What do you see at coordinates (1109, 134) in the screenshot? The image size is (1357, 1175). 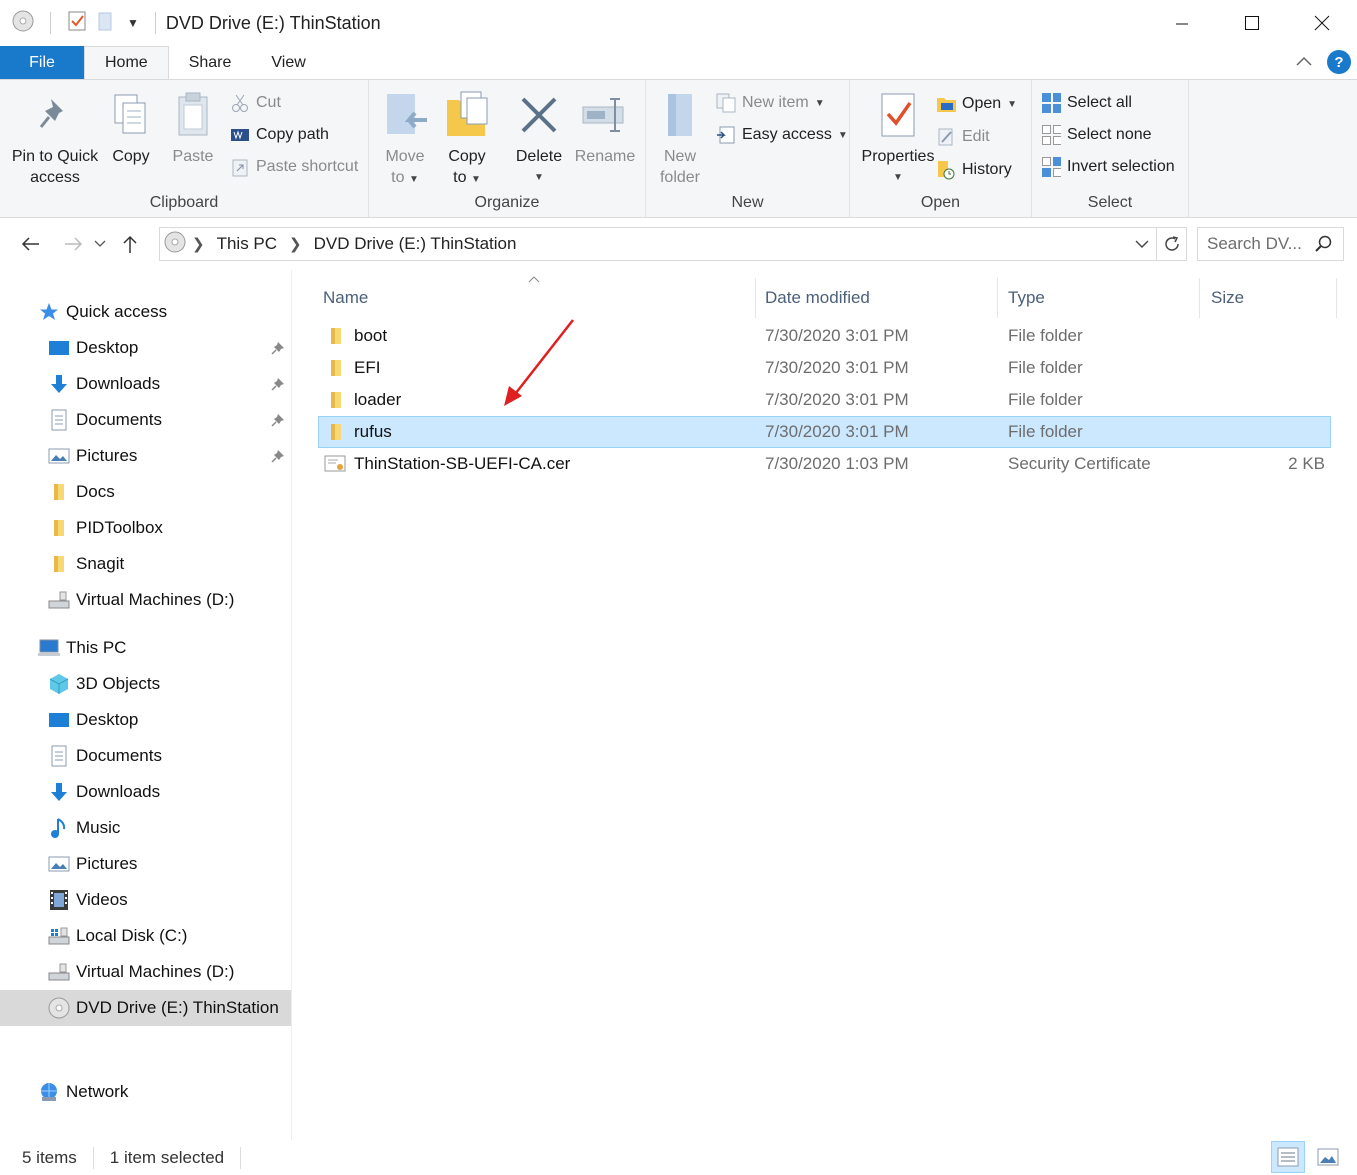 I see `select-none-label: Select none` at bounding box center [1109, 134].